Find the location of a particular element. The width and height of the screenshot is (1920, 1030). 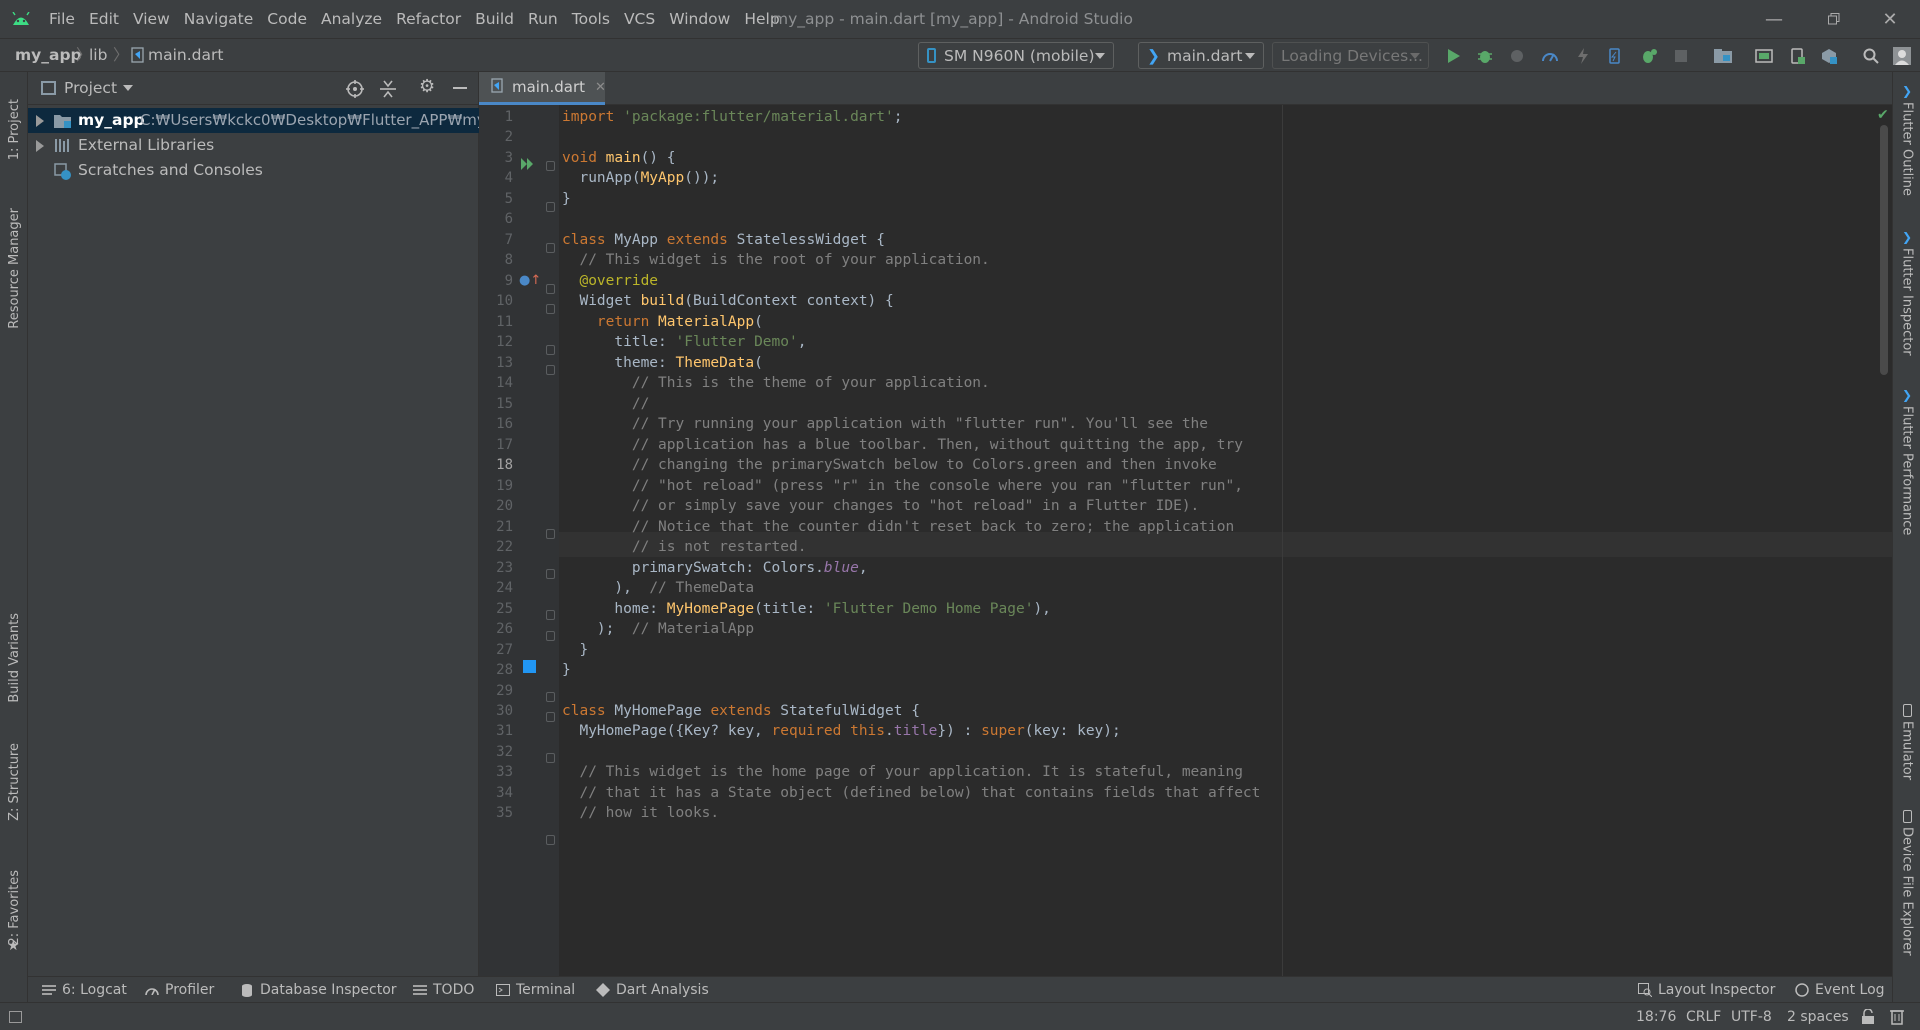

hide-panel-icon is located at coordinates (460, 88).